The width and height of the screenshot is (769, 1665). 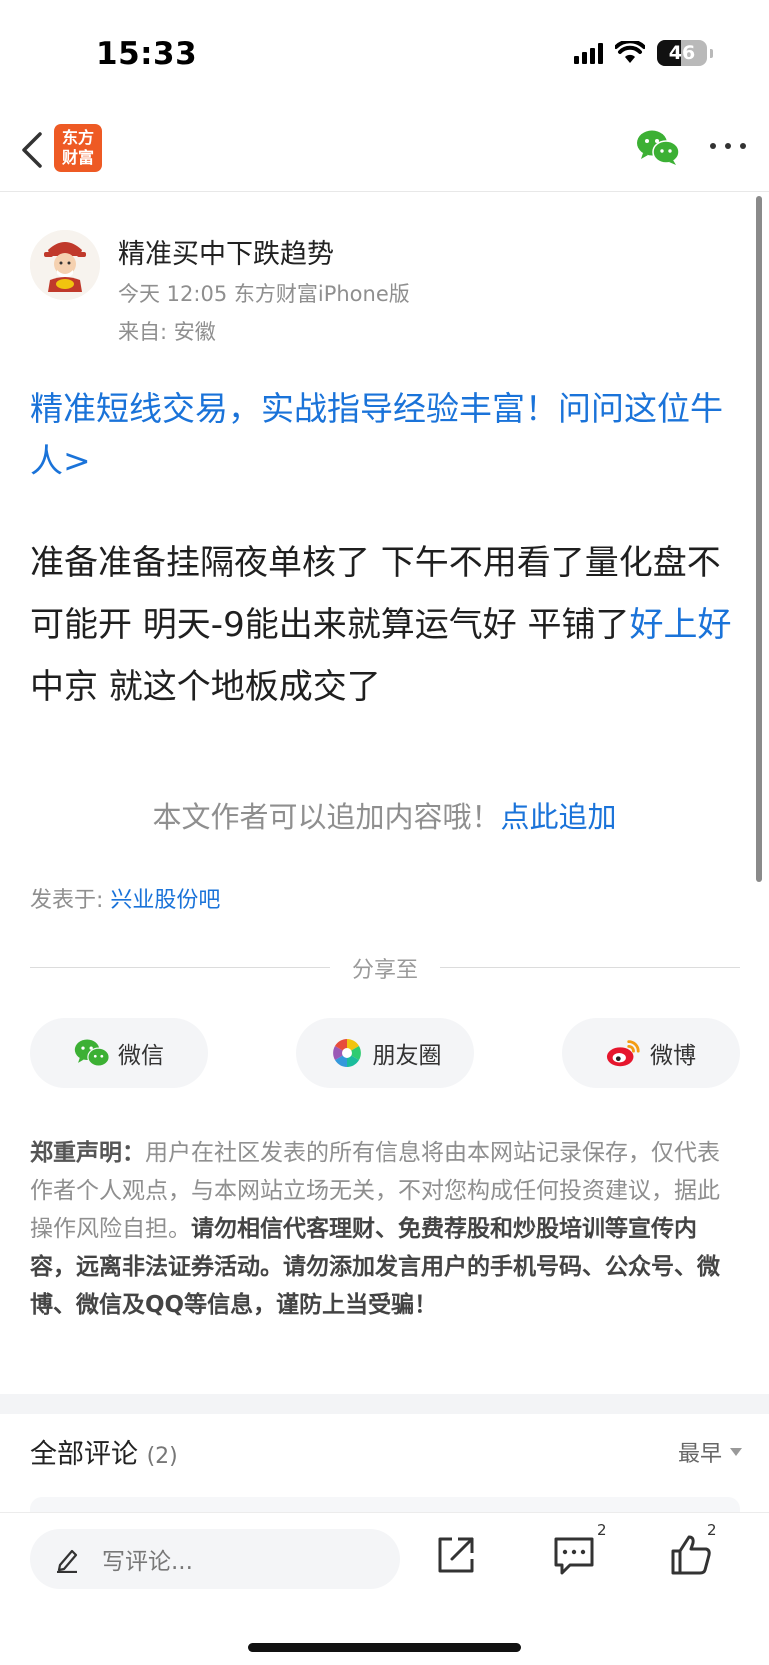 I want to click on comments-title: 全部评论 (2), so click(x=104, y=1451).